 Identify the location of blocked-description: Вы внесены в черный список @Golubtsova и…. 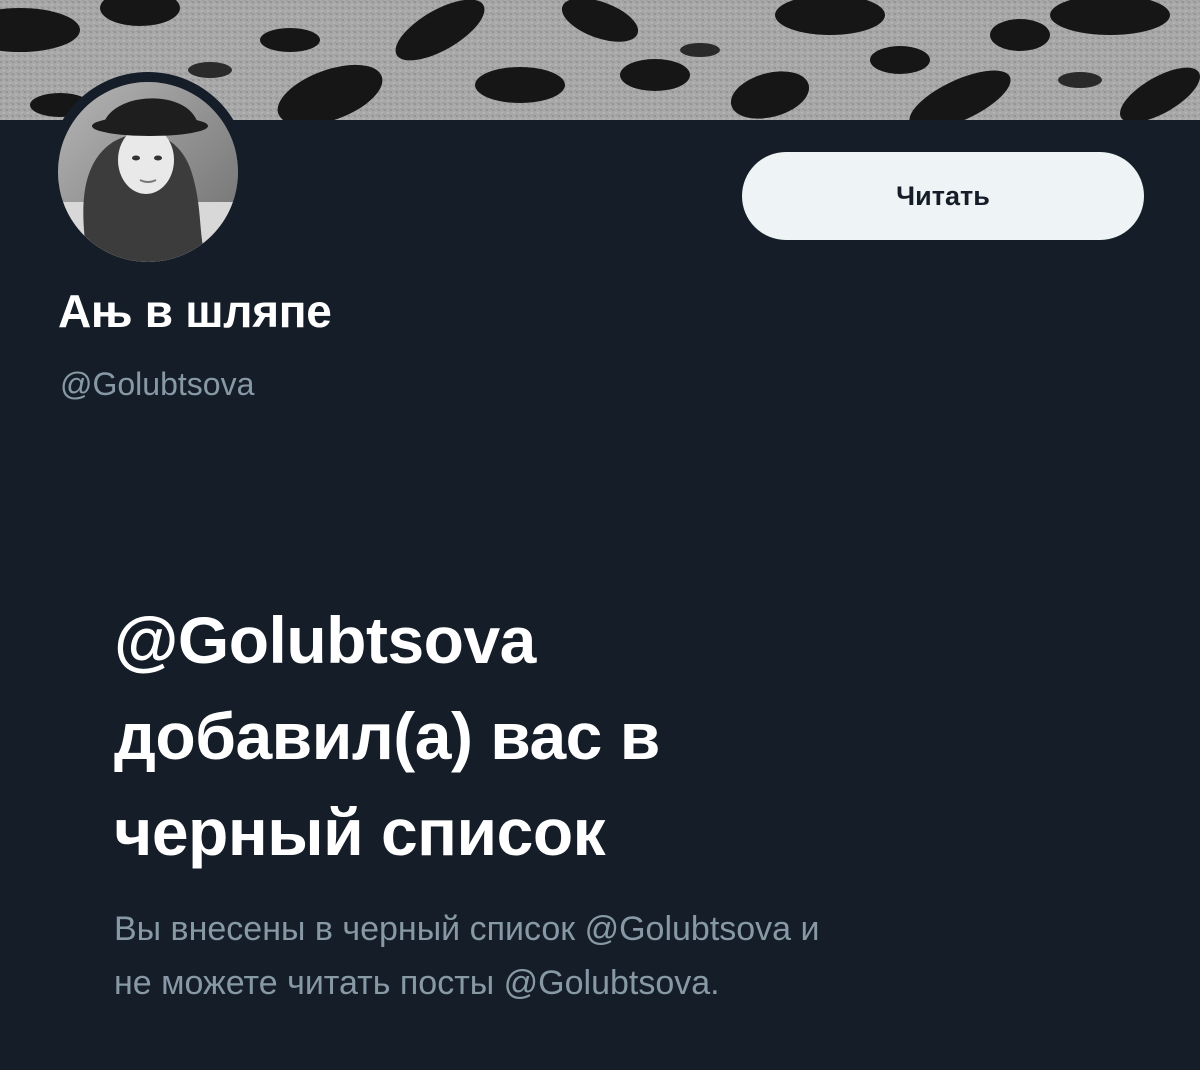
(614, 956).